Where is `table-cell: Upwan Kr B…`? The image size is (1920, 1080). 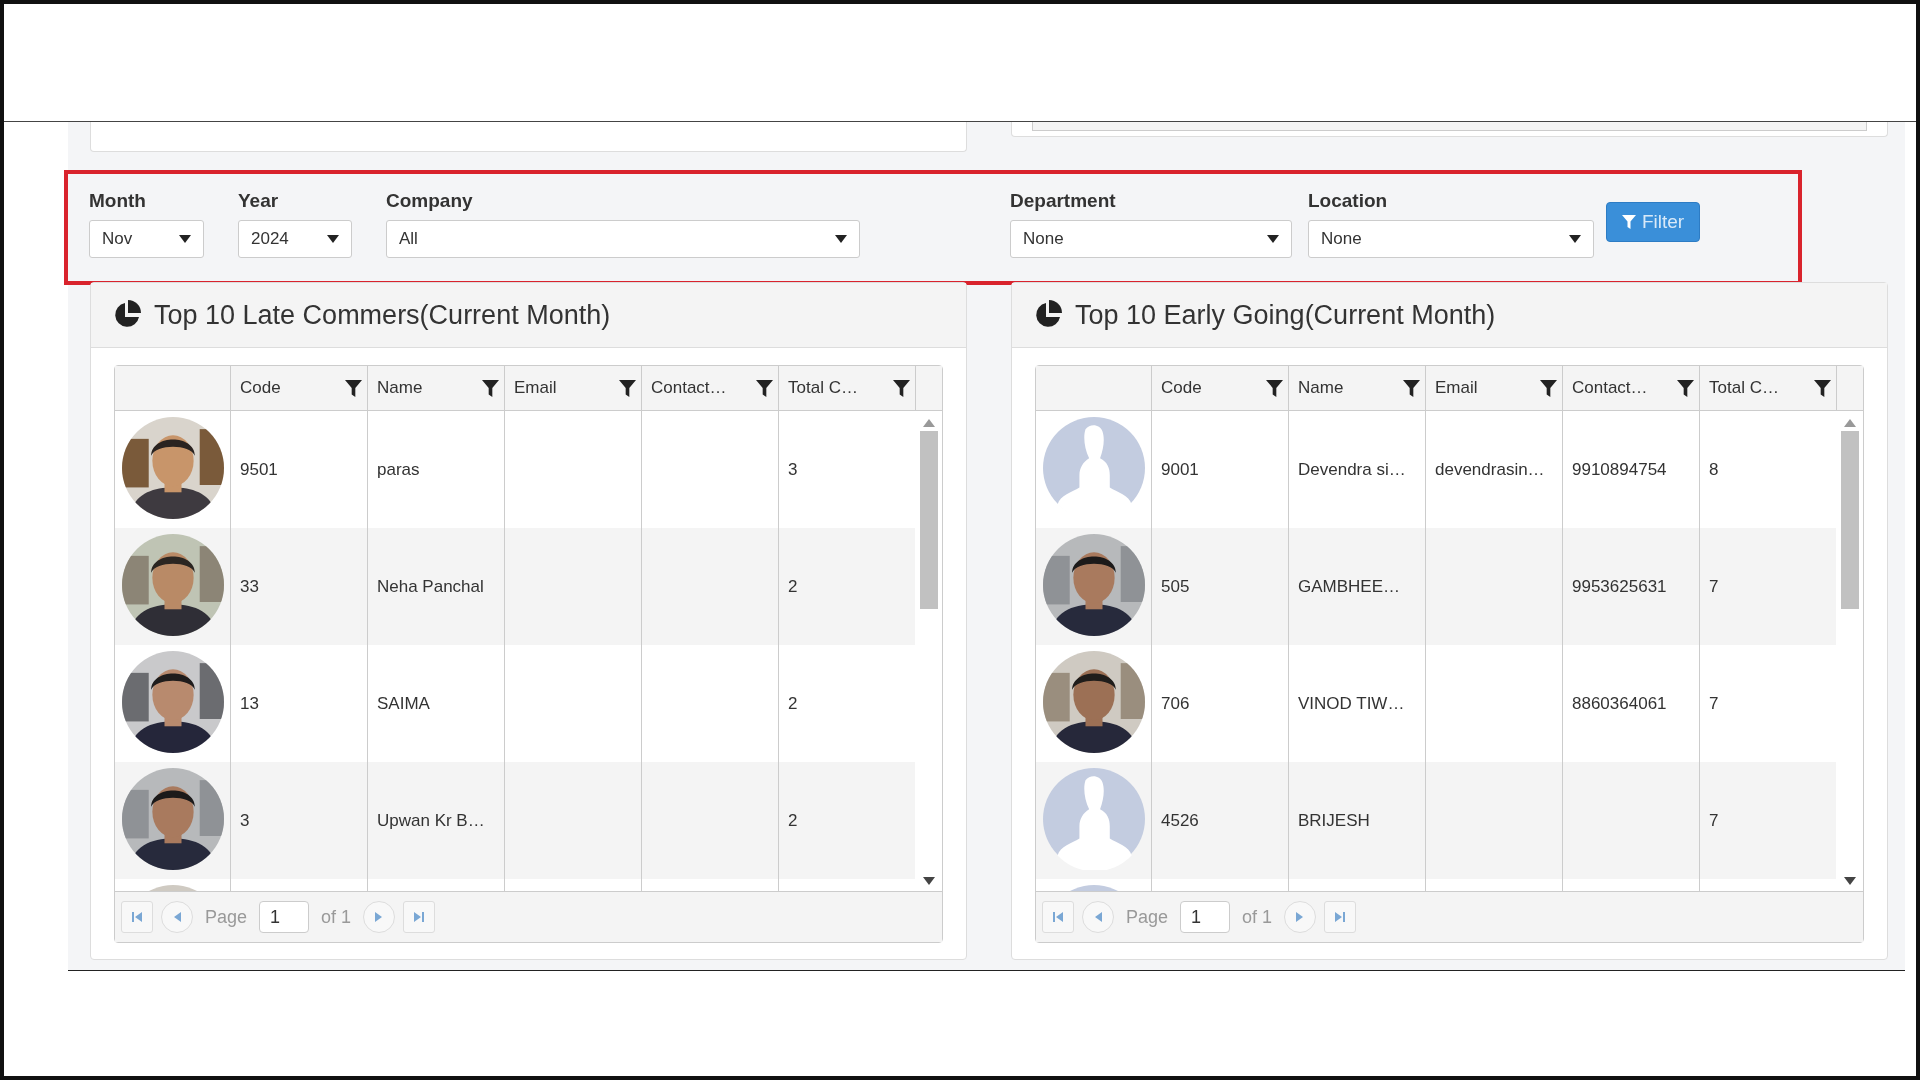
table-cell: Upwan Kr B… is located at coordinates (431, 820).